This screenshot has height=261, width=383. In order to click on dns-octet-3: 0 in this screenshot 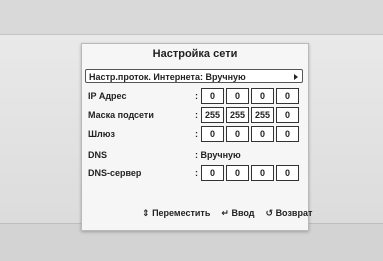, I will do `click(262, 173)`.